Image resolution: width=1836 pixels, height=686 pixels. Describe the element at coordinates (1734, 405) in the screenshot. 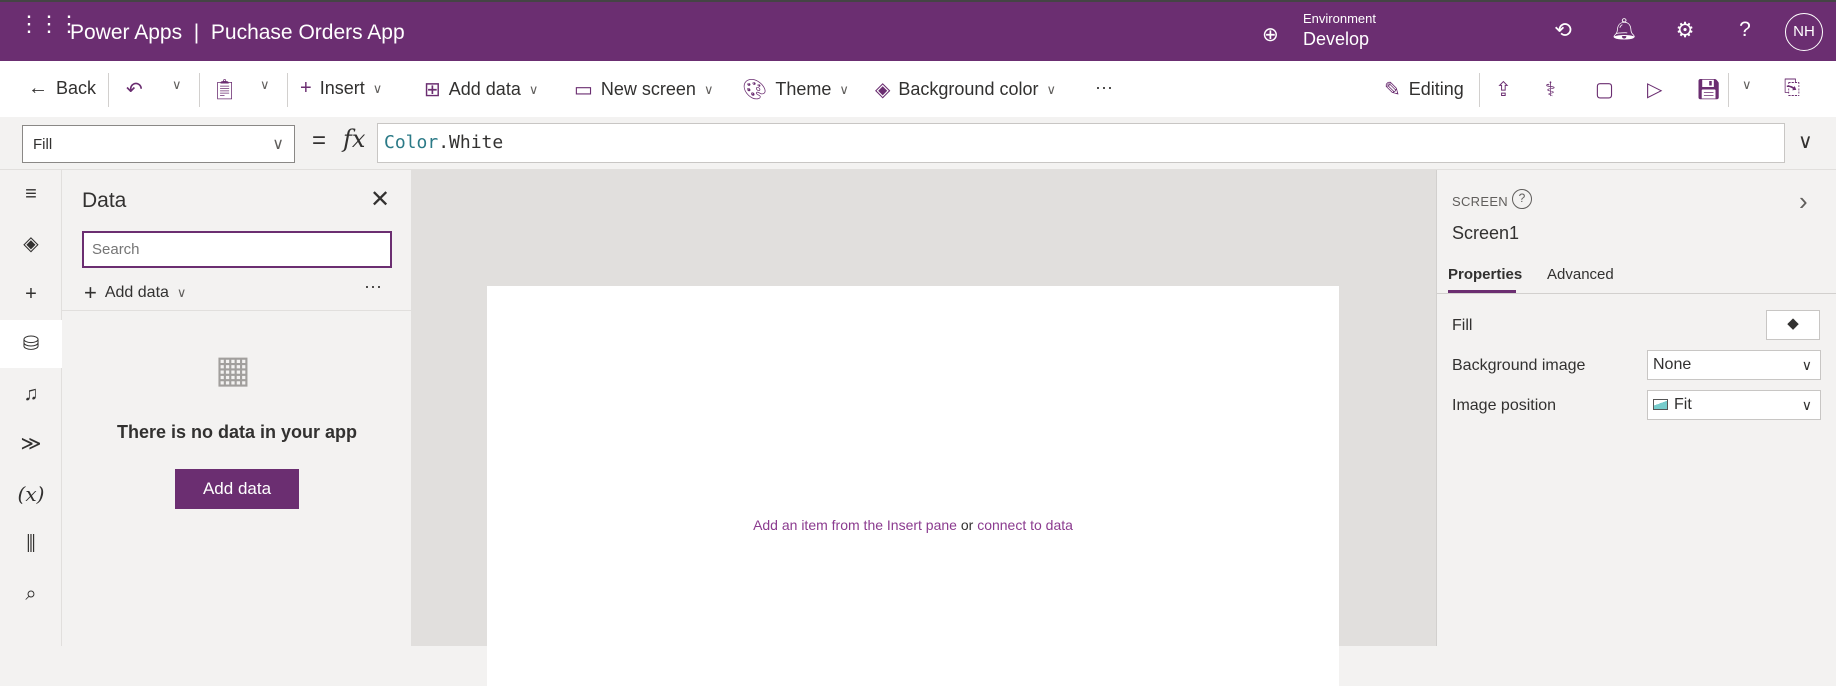

I see `image-position-dropdown: Fit ∨` at that location.